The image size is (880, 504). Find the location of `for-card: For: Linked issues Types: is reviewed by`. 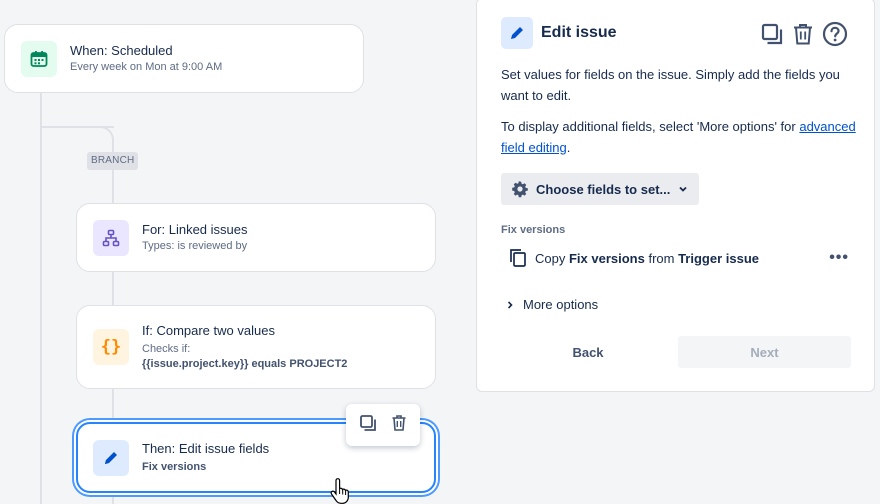

for-card: For: Linked issues Types: is reviewed by is located at coordinates (256, 237).